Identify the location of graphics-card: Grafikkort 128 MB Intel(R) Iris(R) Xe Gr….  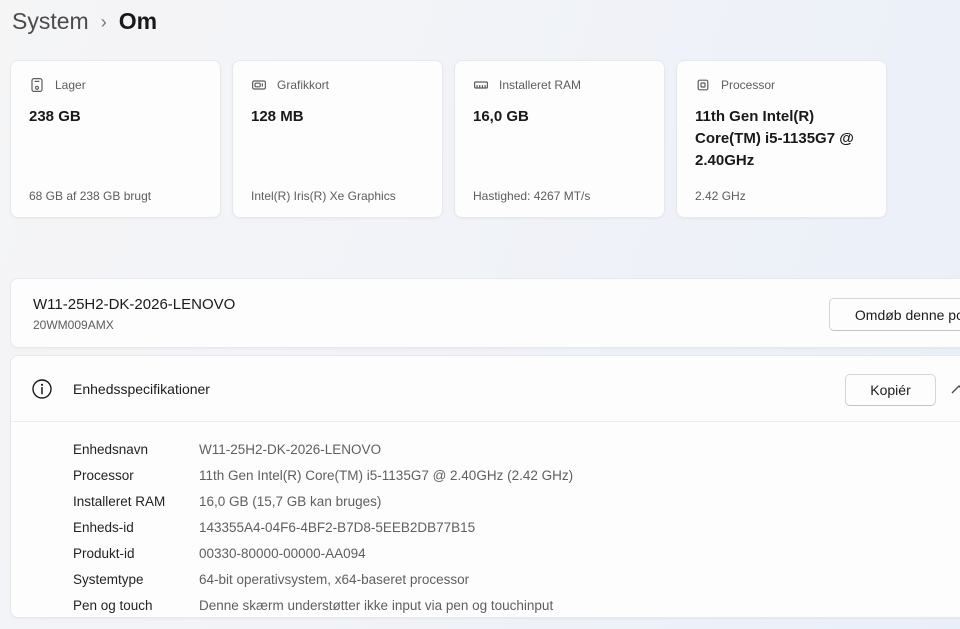
(337, 139).